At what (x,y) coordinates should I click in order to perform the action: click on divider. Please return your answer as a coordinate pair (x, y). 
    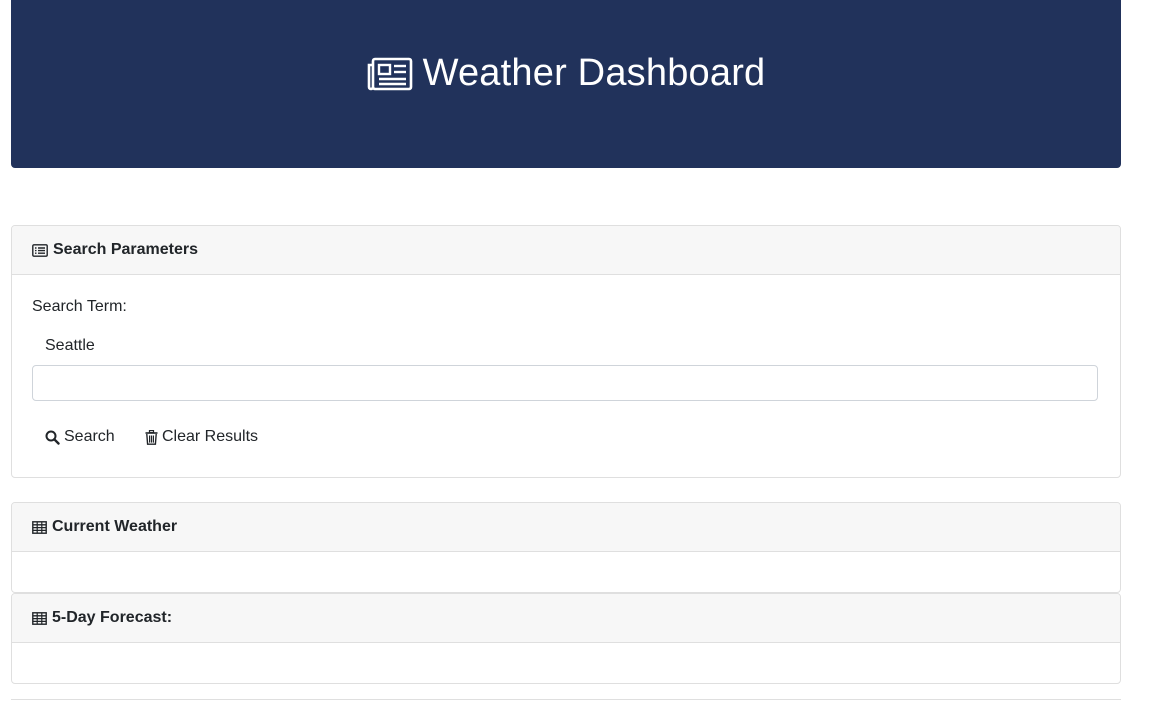
    Looking at the image, I should click on (566, 699).